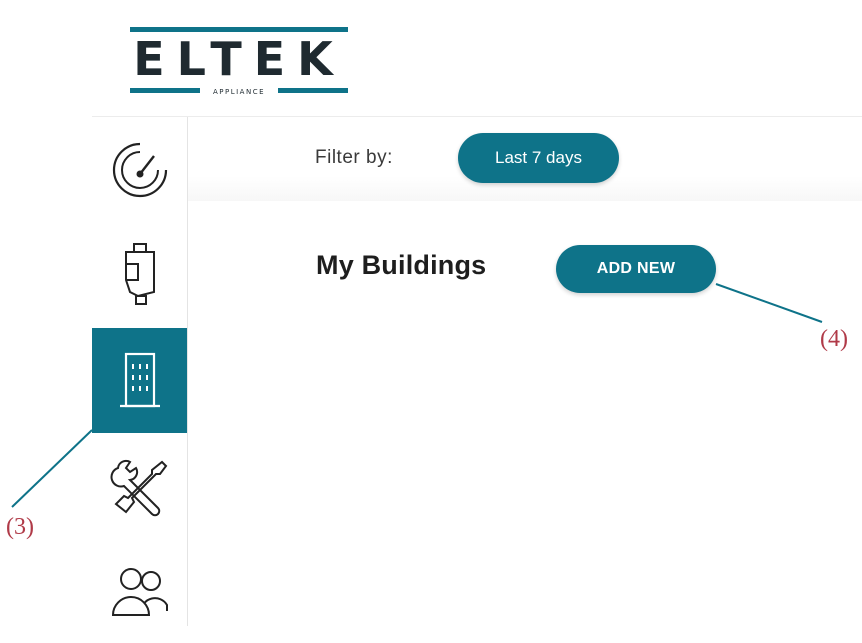  I want to click on filter-label: Filter by:, so click(354, 157).